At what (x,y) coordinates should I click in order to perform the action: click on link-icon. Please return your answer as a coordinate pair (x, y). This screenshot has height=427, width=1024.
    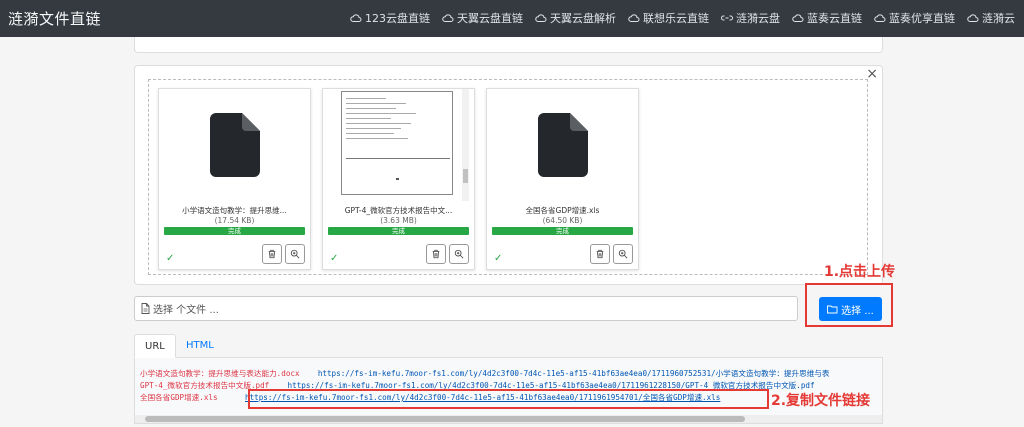
    Looking at the image, I should click on (727, 18).